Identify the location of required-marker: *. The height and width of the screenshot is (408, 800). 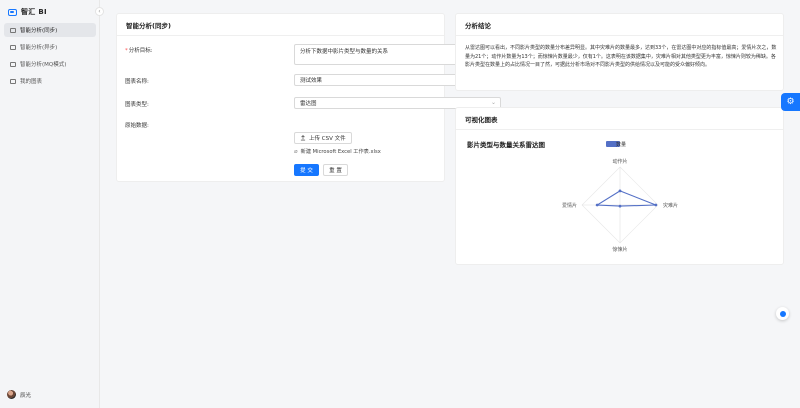
(126, 51).